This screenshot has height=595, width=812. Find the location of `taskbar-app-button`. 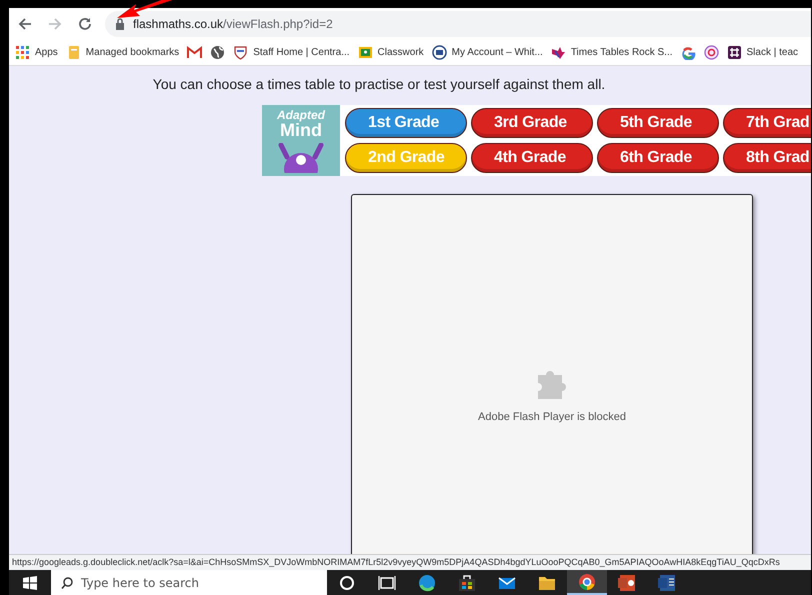

taskbar-app-button is located at coordinates (587, 582).